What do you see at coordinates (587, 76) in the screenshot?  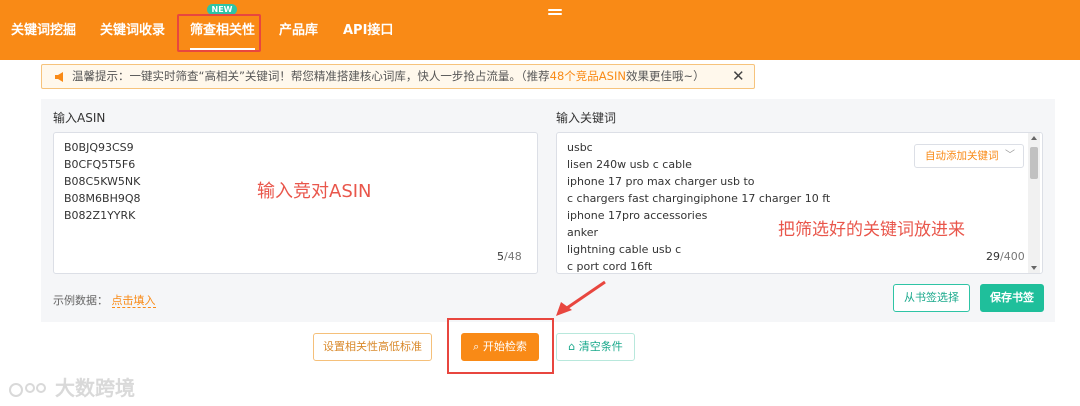 I see `tip-highlight: 48个竞品ASIN` at bounding box center [587, 76].